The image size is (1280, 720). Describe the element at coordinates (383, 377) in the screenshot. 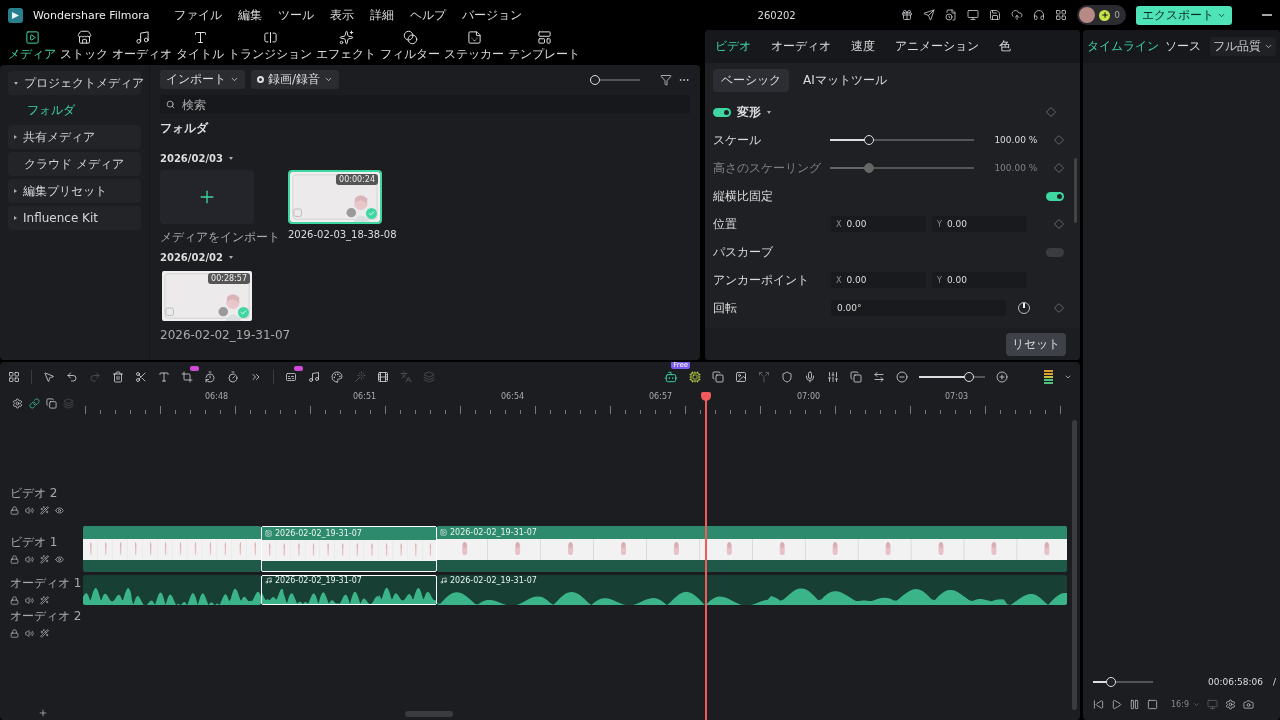

I see `film-icon` at that location.